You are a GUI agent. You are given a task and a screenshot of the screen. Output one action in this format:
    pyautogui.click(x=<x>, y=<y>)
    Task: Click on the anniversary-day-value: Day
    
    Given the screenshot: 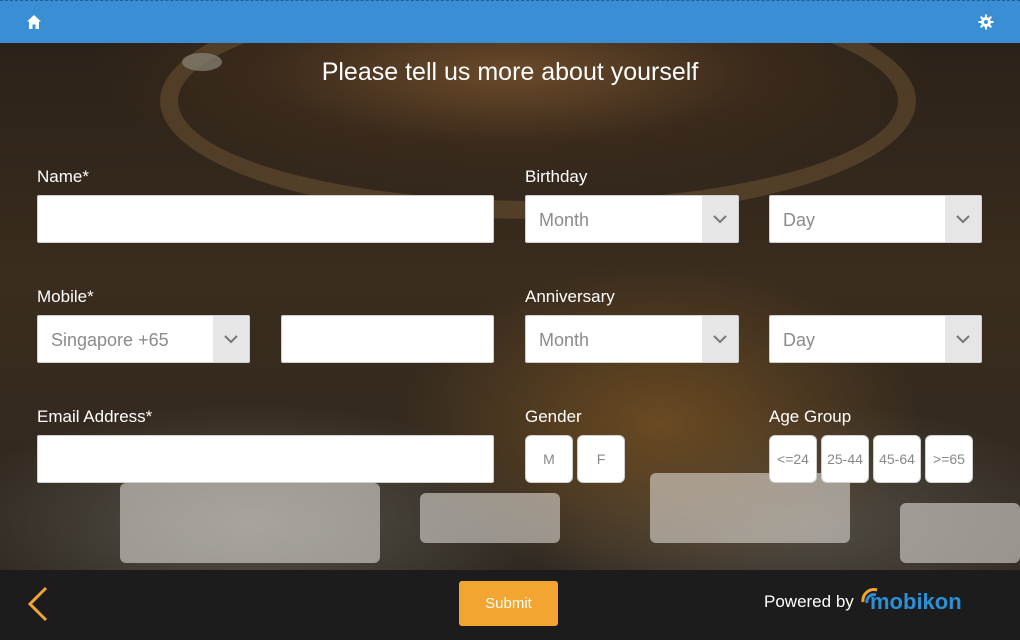 What is the action you would take?
    pyautogui.click(x=799, y=340)
    